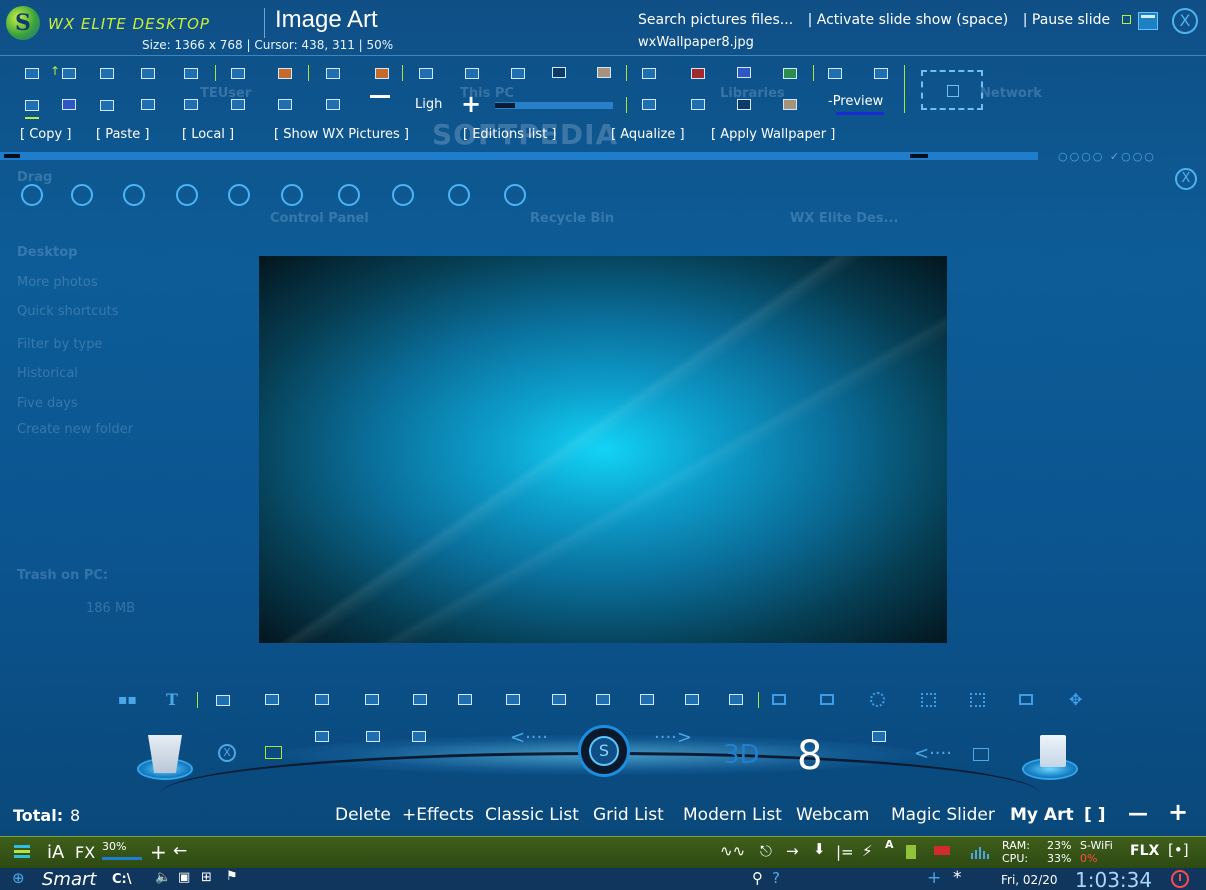 This screenshot has width=1206, height=890. I want to click on alert-icon, so click(942, 850).